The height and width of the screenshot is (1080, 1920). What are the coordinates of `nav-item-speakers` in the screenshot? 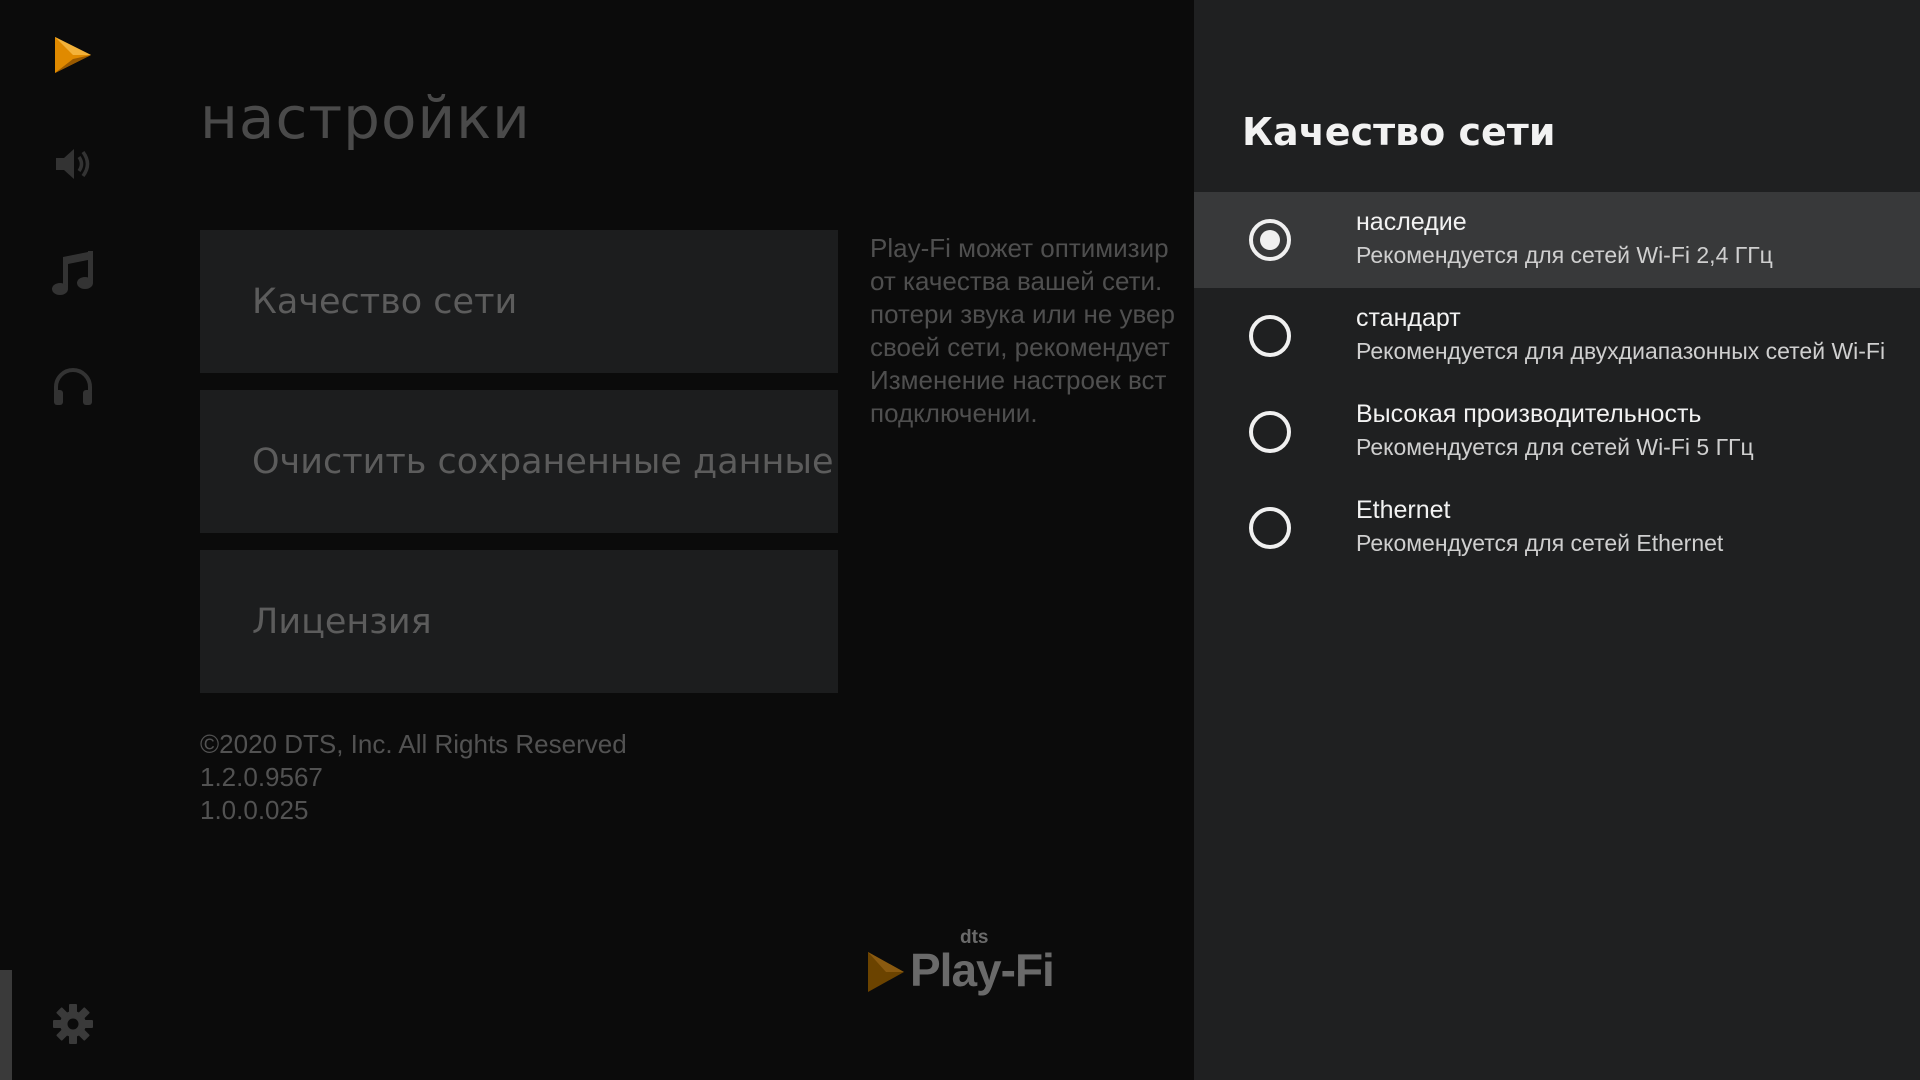 It's located at (72, 164).